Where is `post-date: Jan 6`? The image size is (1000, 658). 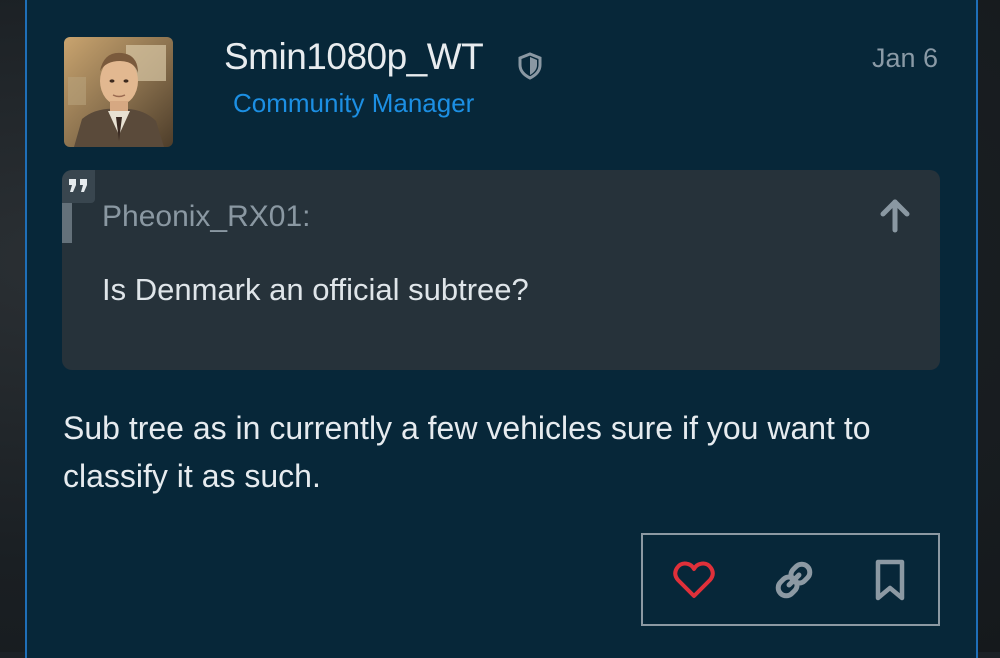 post-date: Jan 6 is located at coordinates (905, 58).